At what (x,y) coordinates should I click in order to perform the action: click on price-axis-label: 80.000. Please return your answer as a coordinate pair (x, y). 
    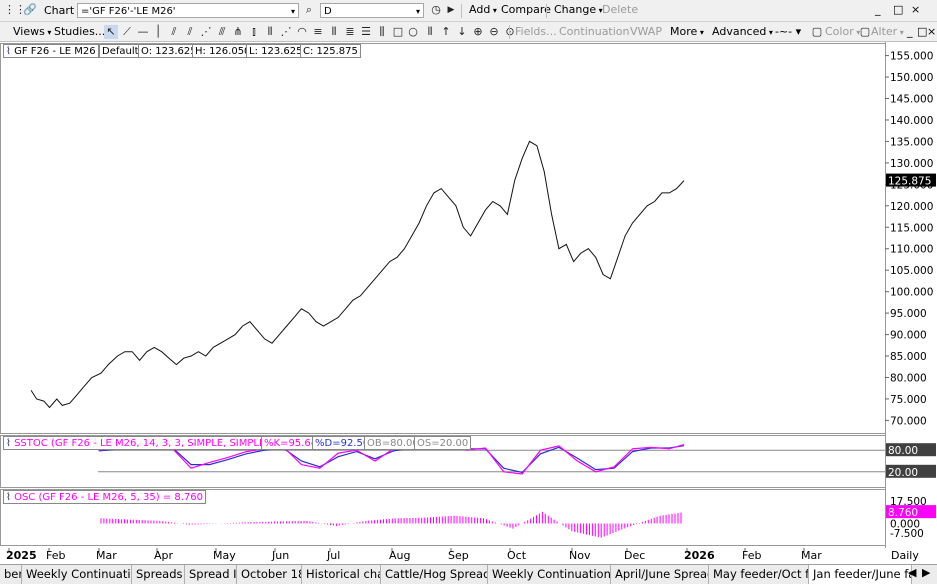
    Looking at the image, I should click on (908, 378).